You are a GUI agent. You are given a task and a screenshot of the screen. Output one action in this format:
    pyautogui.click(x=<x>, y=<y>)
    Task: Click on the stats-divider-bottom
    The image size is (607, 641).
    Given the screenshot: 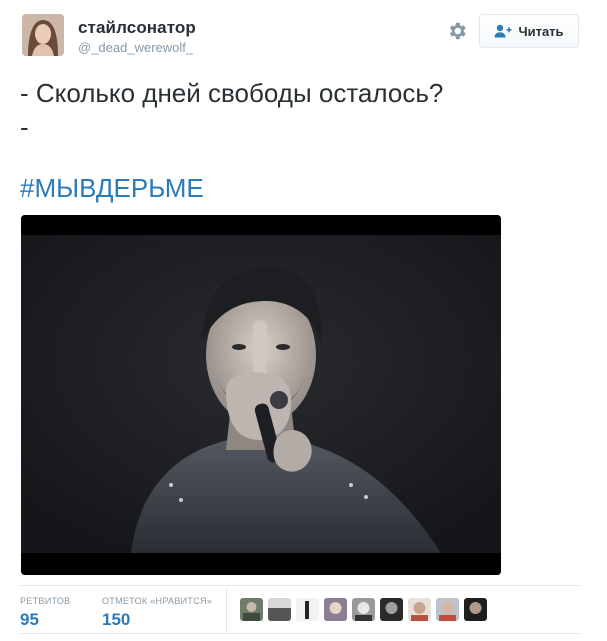 What is the action you would take?
    pyautogui.click(x=300, y=633)
    